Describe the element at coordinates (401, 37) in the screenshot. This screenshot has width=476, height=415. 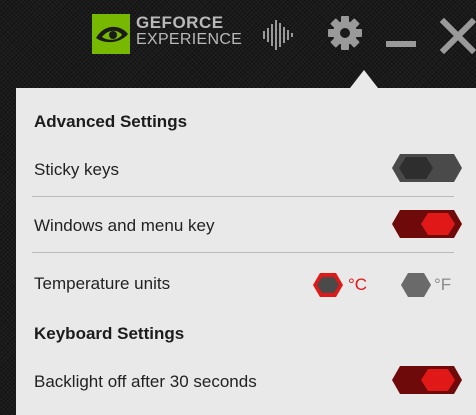
I see `minimize-icon` at that location.